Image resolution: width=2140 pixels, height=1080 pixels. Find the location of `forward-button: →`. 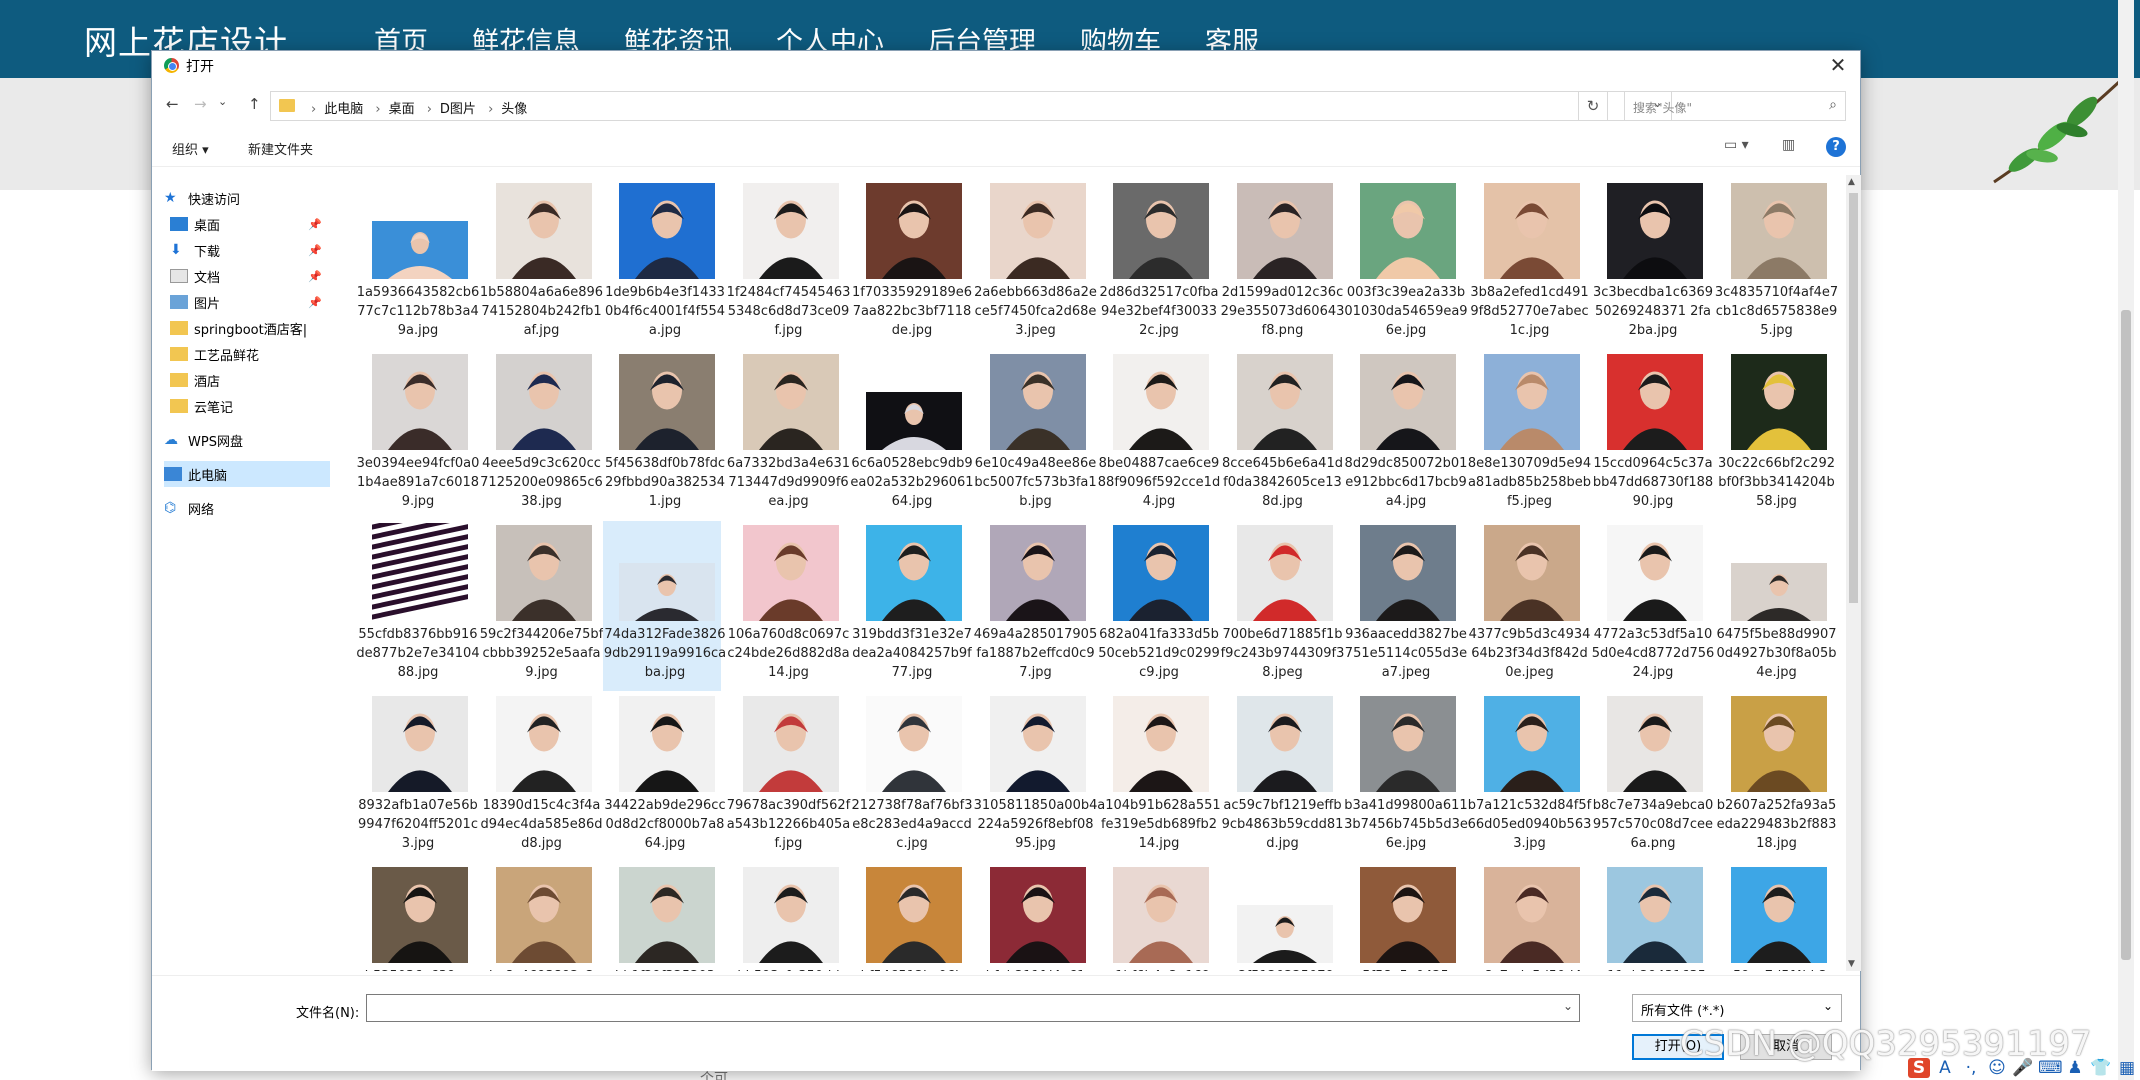

forward-button: → is located at coordinates (200, 104).